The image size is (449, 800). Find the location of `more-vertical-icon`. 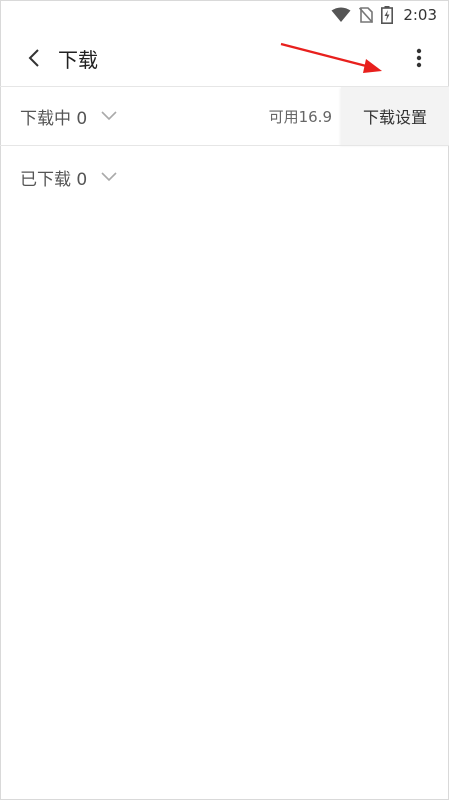

more-vertical-icon is located at coordinates (419, 58).